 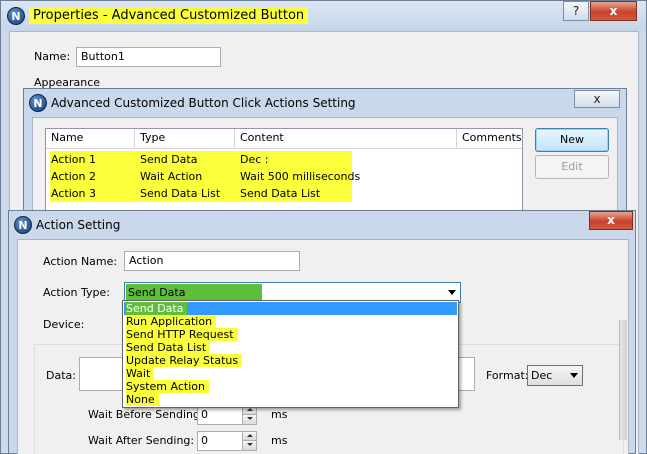 I want to click on table-row: Action 1 Send Data Dec :, so click(x=284, y=159).